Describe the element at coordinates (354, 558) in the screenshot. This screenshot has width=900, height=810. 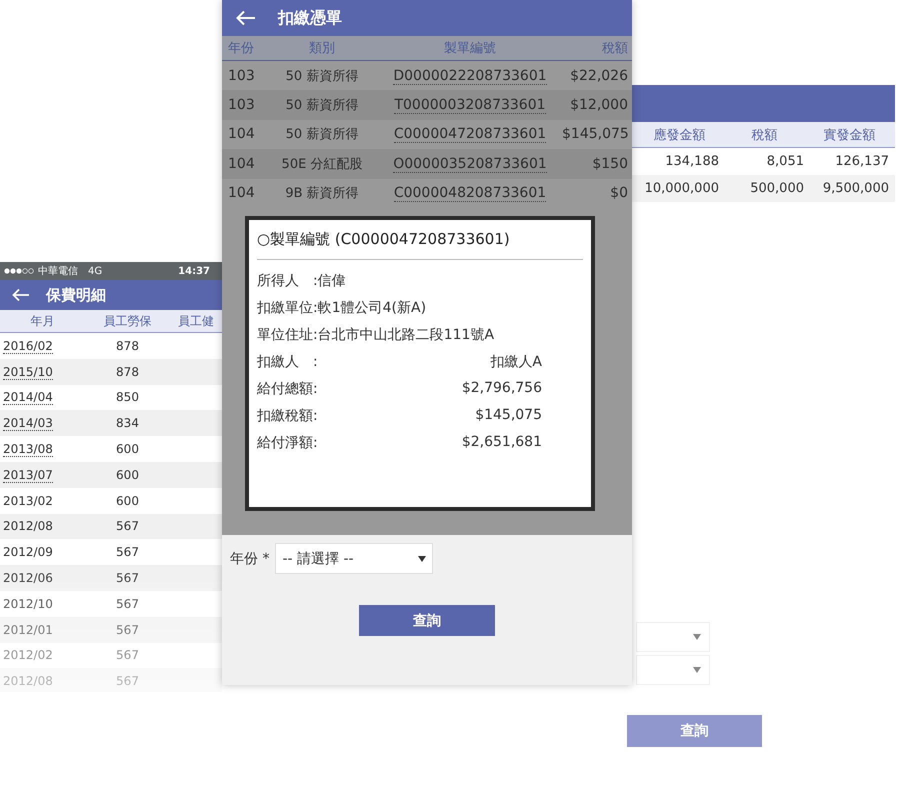
I see `year-select: -- 請選擇 --` at that location.